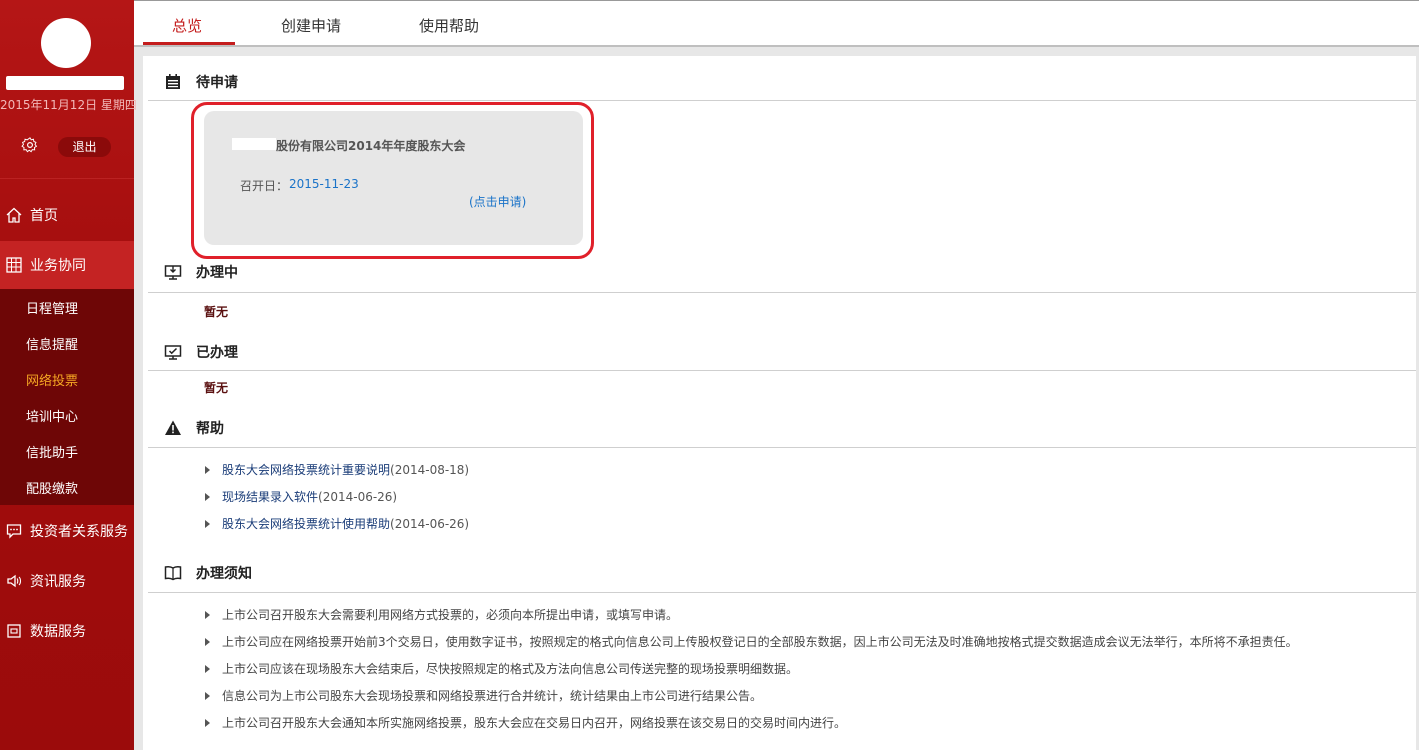 This screenshot has width=1419, height=750. I want to click on nav-data-service: 数据服务, so click(67, 631).